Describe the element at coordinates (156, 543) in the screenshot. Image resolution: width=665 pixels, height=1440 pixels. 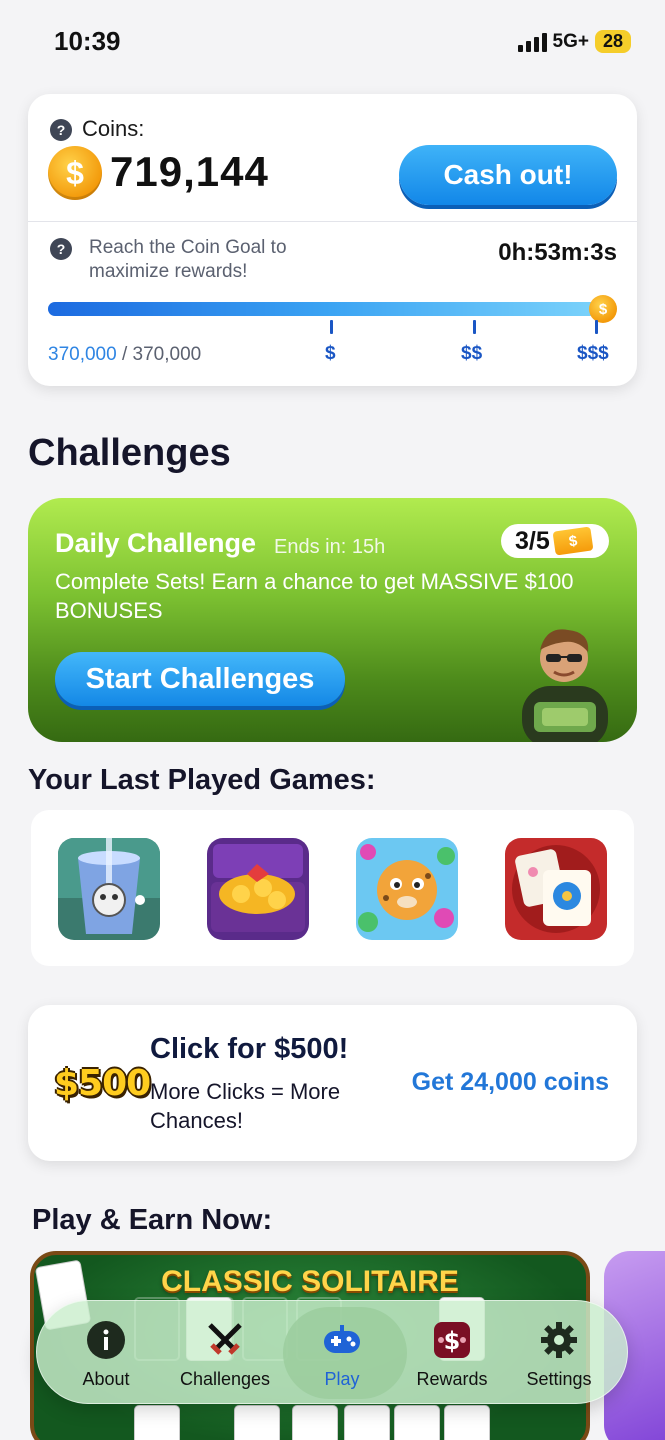
I see `daily-challenge-title: Daily Challenge` at that location.